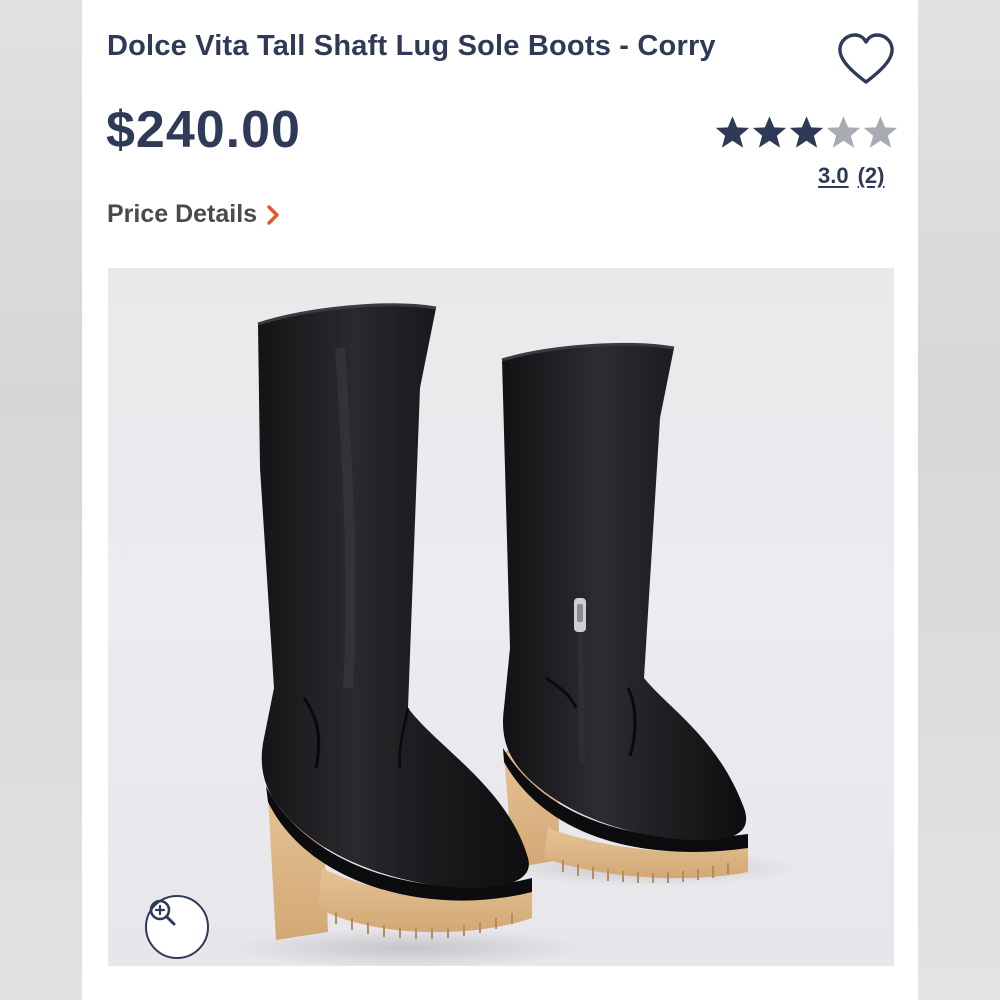 The image size is (1000, 1000). I want to click on favorite-button, so click(866, 59).